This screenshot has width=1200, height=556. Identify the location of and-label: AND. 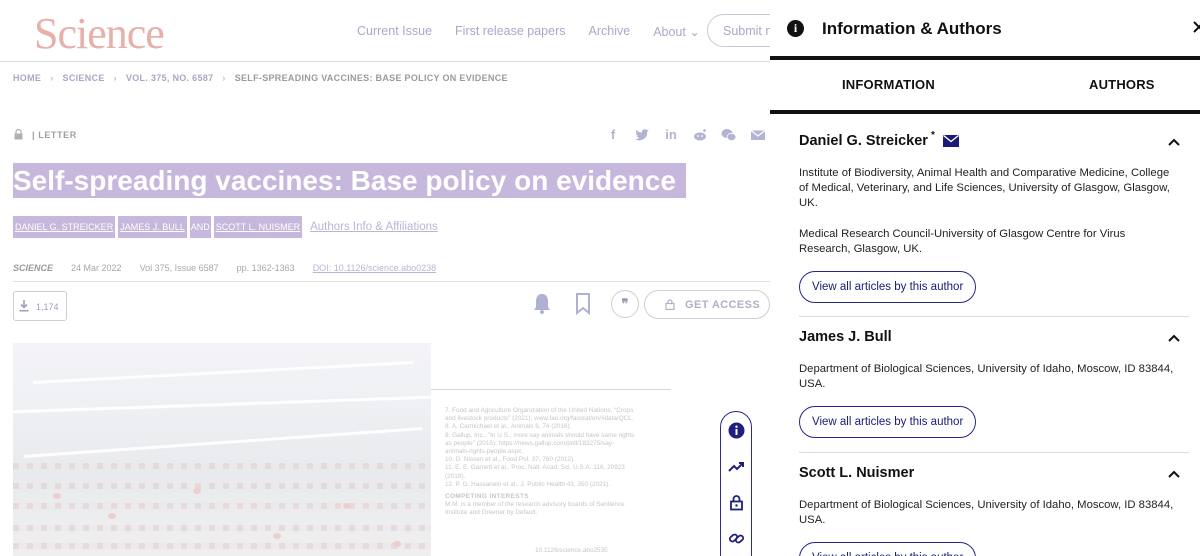
(200, 227).